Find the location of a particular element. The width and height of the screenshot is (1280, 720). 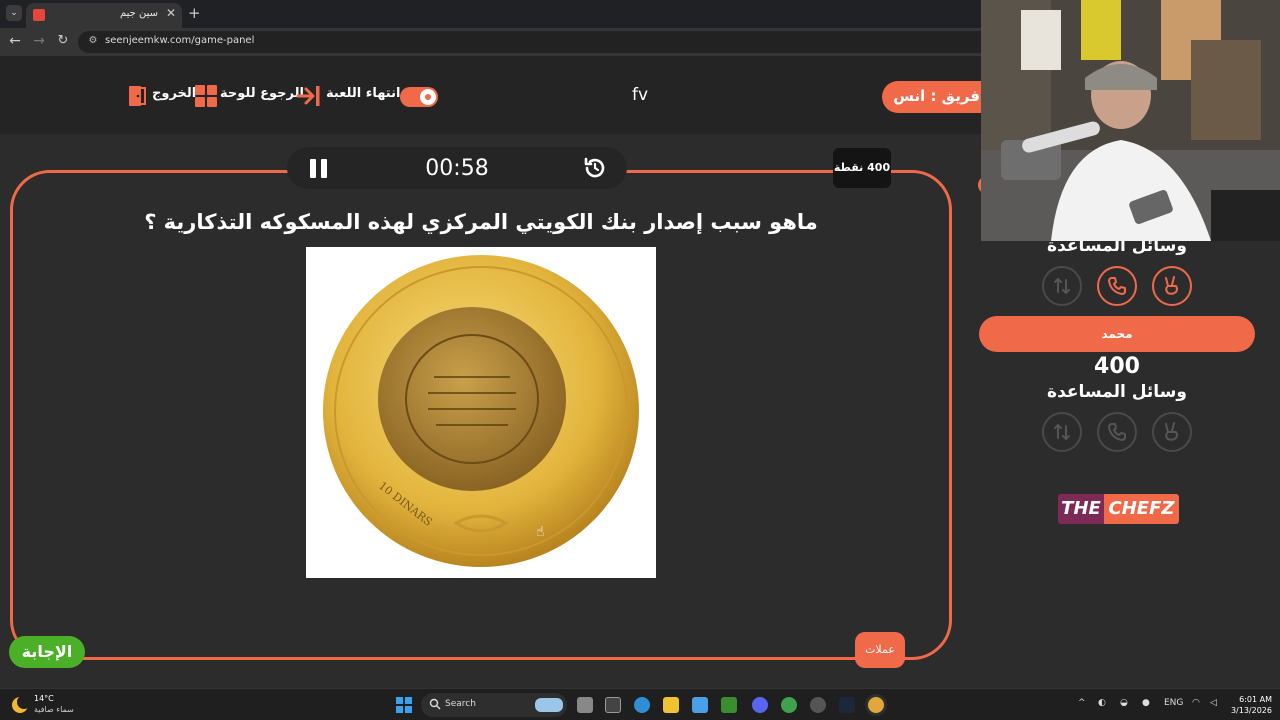

forward-arrow-icon: → is located at coordinates (39, 41).